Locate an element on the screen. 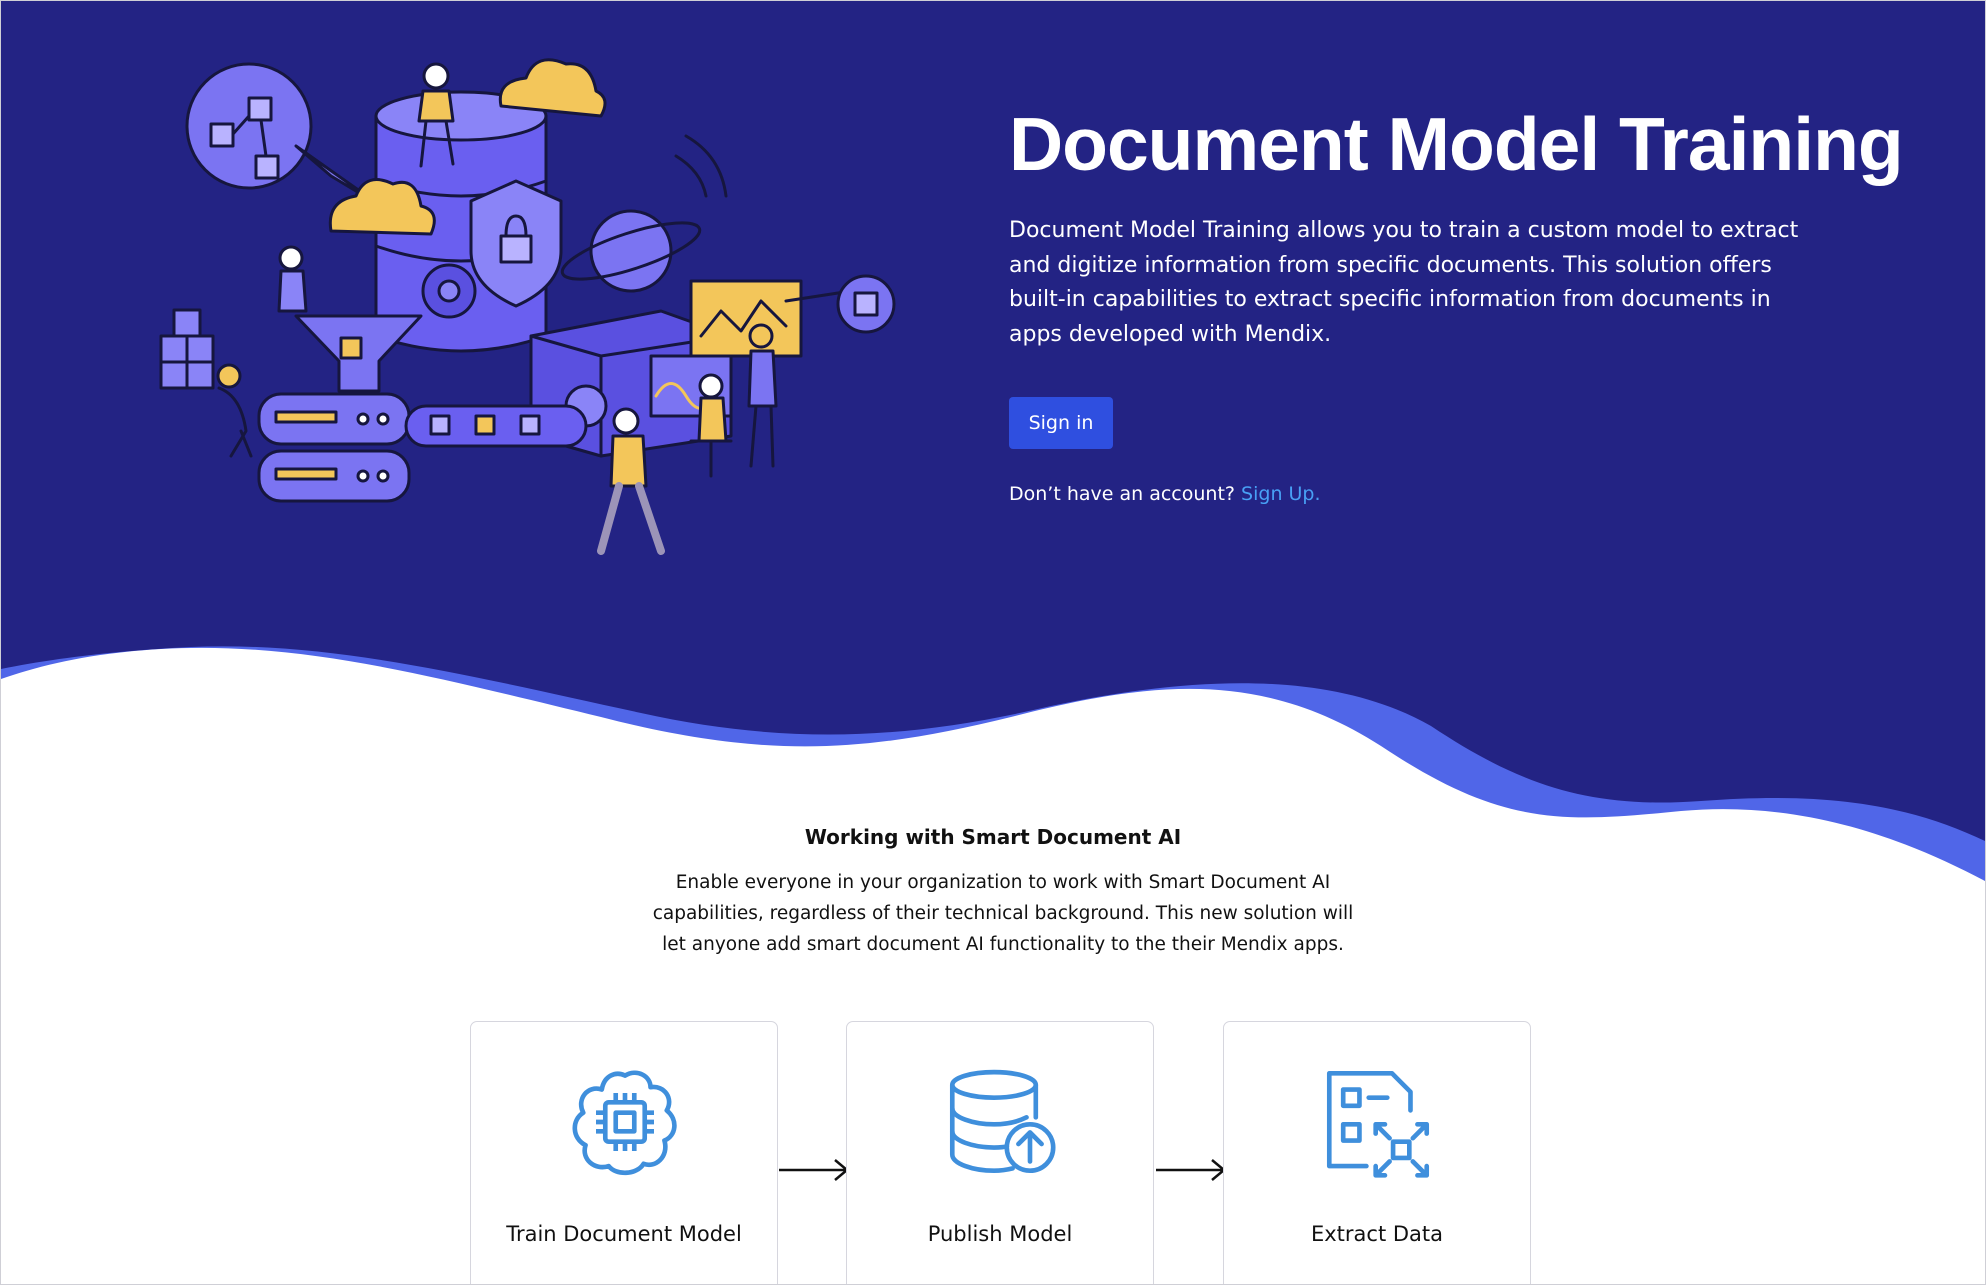 The width and height of the screenshot is (1986, 1285). hero-illustration is located at coordinates (527, 306).